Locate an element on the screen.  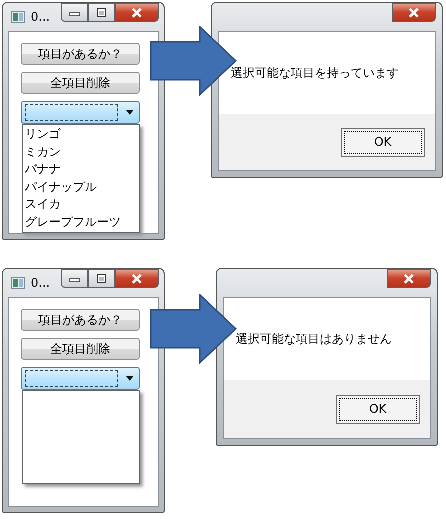
message-text: 選択可能な項目はありません is located at coordinates (314, 339).